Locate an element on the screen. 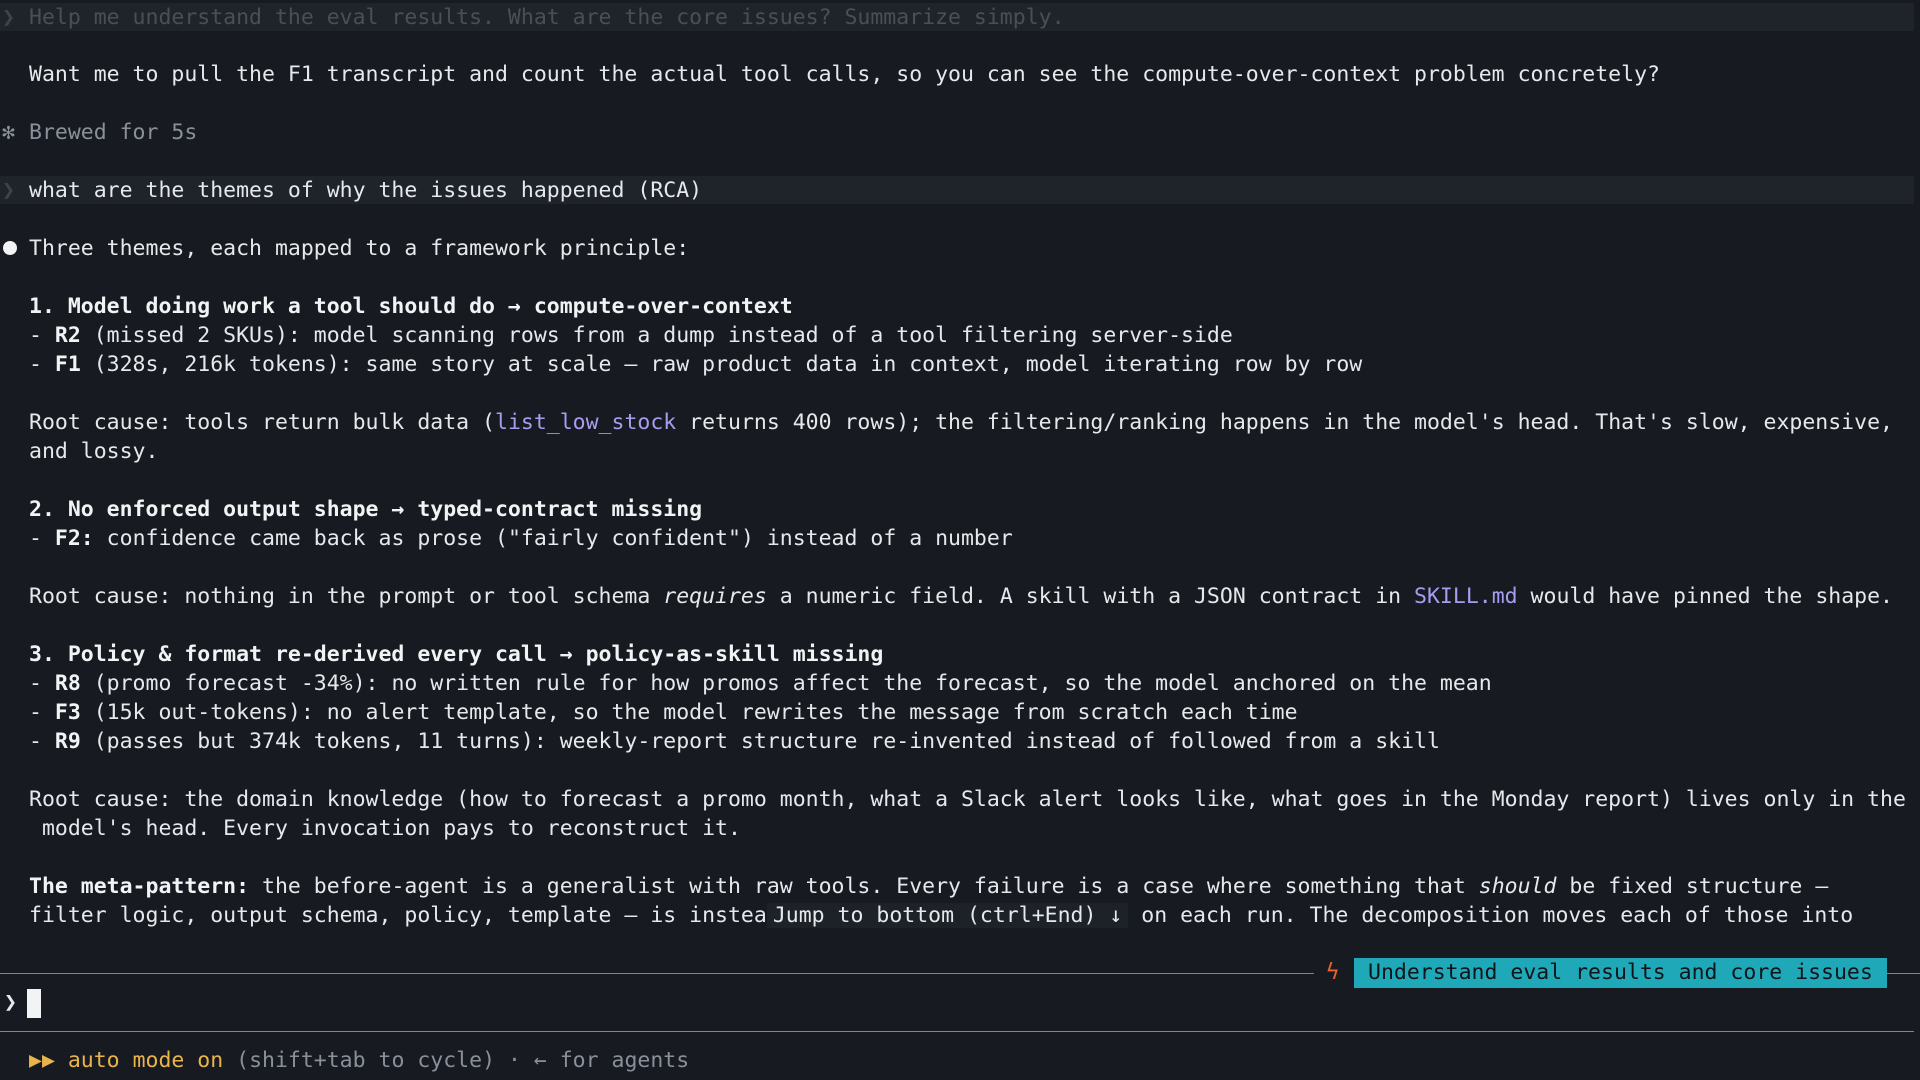 The image size is (1920, 1080). bolt-icon: ϟ is located at coordinates (1333, 972).